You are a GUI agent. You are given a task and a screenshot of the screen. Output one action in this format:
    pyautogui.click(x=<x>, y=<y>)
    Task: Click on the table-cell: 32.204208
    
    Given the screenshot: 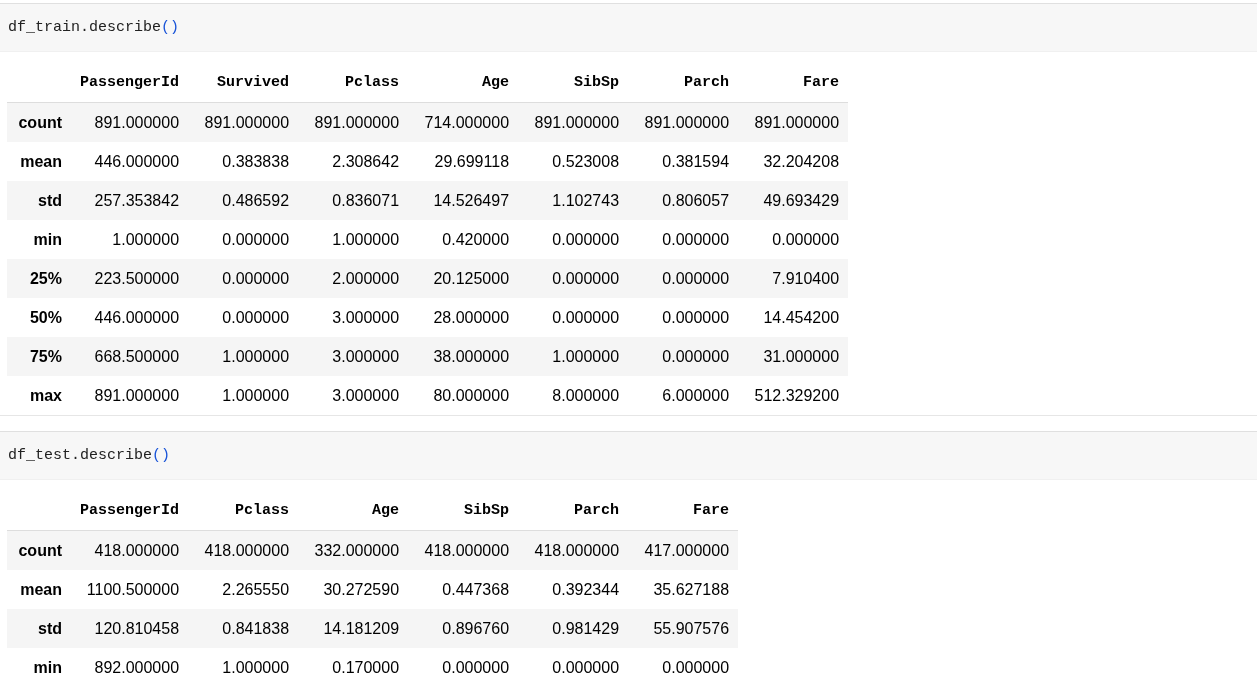 What is the action you would take?
    pyautogui.click(x=793, y=161)
    